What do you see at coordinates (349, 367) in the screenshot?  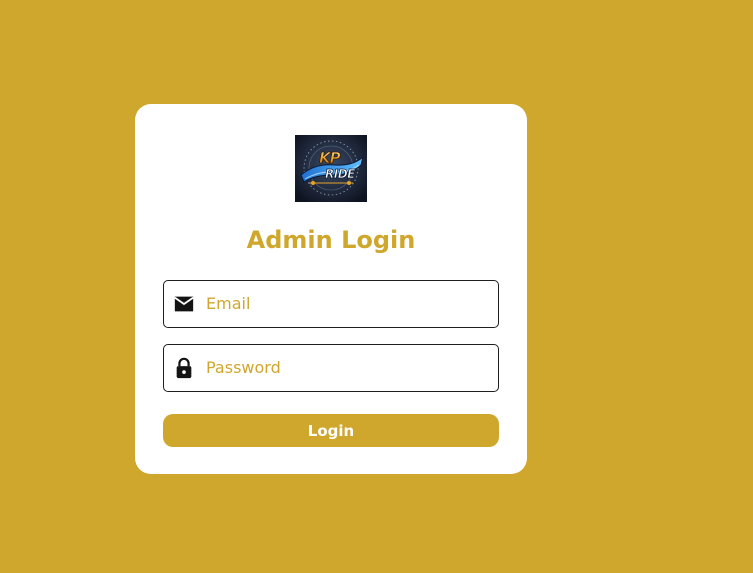 I see `password-input` at bounding box center [349, 367].